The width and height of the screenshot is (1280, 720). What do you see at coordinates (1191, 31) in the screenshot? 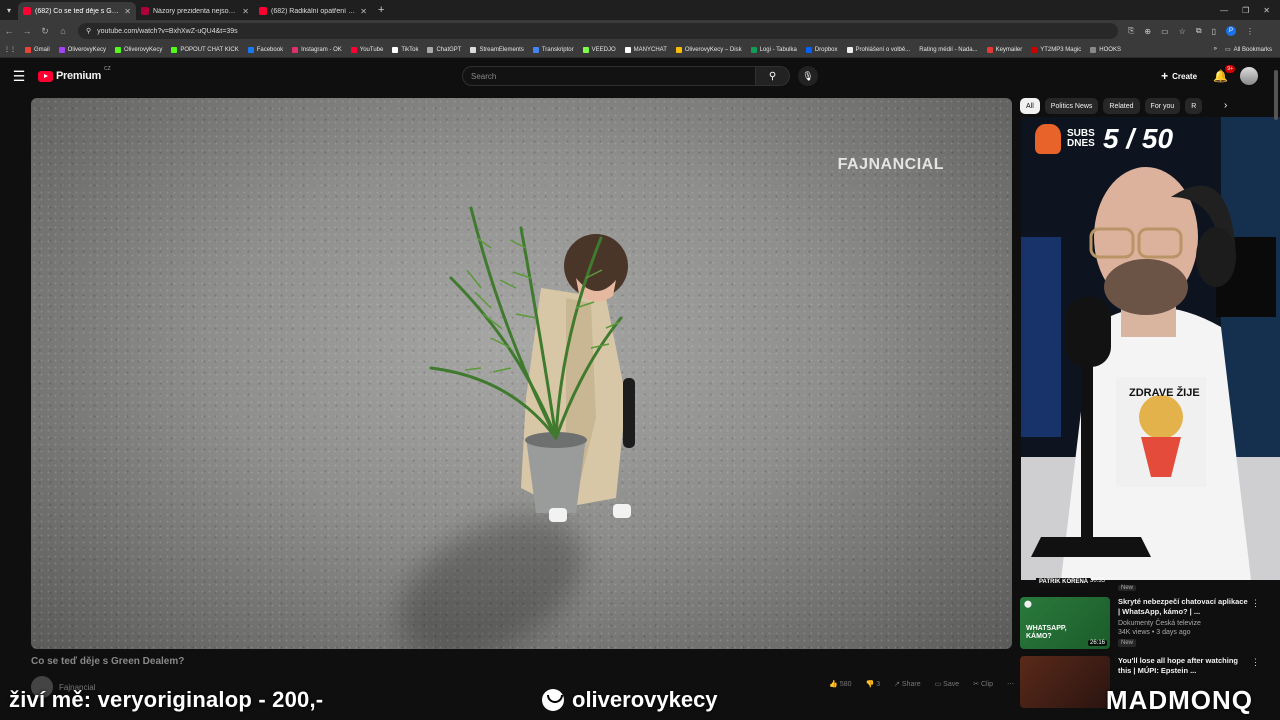
I see `address-bar-icons: ⎘ ⊕ ▭ ☆ ⧉ ▯ P ⋮` at bounding box center [1191, 31].